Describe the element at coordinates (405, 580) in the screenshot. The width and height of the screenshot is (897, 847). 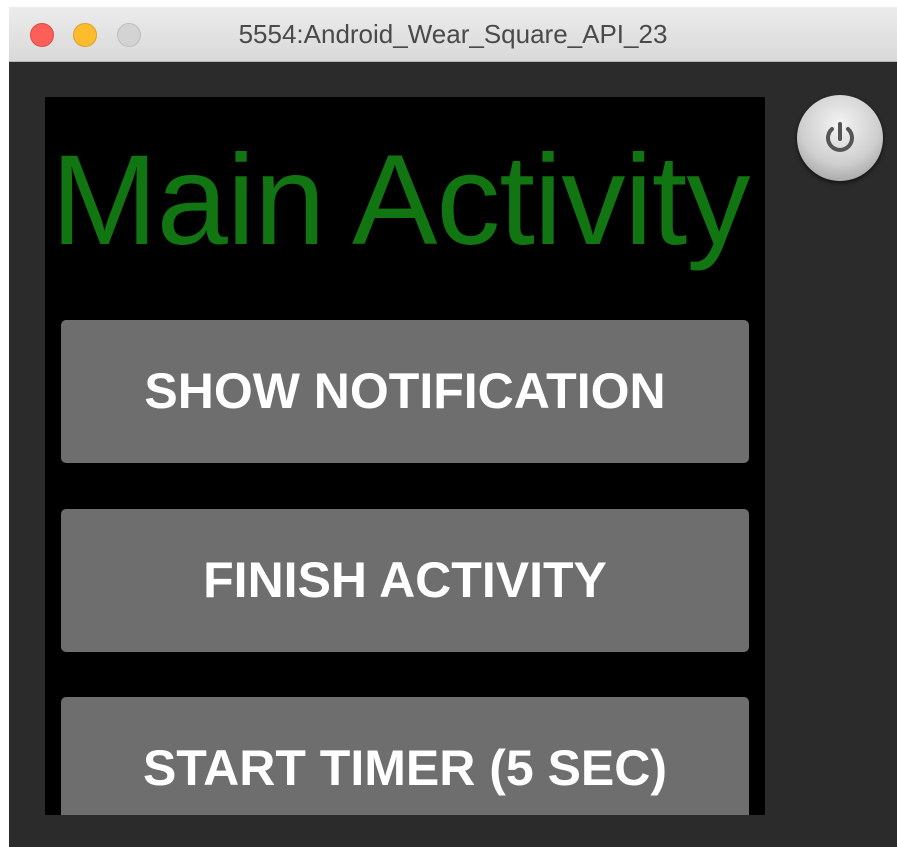
I see `finish-activity-button: FINISH ACTIVITY` at that location.